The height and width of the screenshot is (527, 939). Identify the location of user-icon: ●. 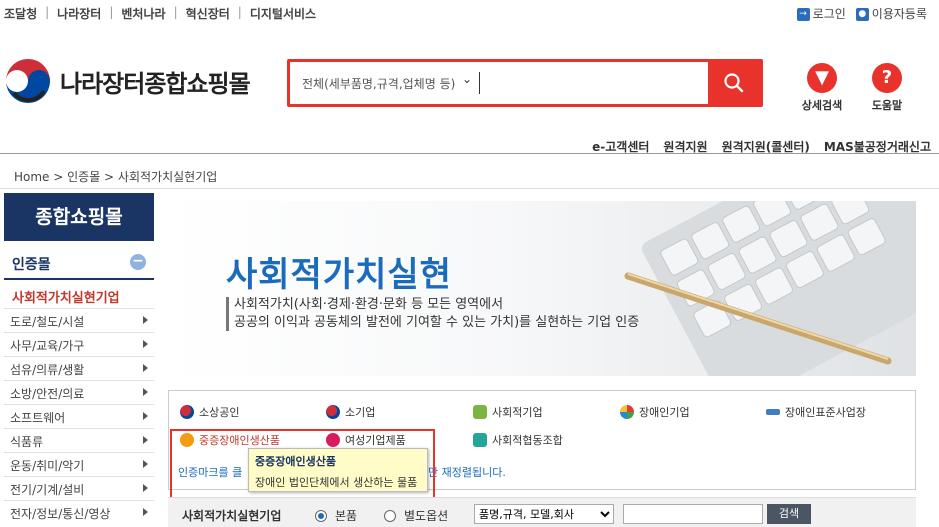
(862, 14).